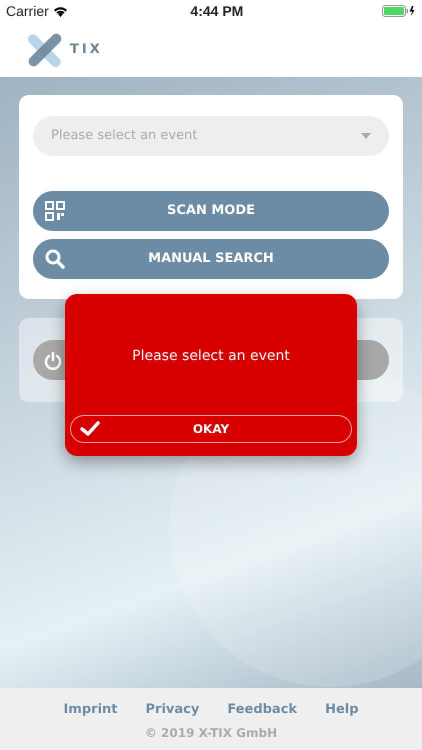 The image size is (422, 750). What do you see at coordinates (342, 710) in the screenshot?
I see `footer-link: Help` at bounding box center [342, 710].